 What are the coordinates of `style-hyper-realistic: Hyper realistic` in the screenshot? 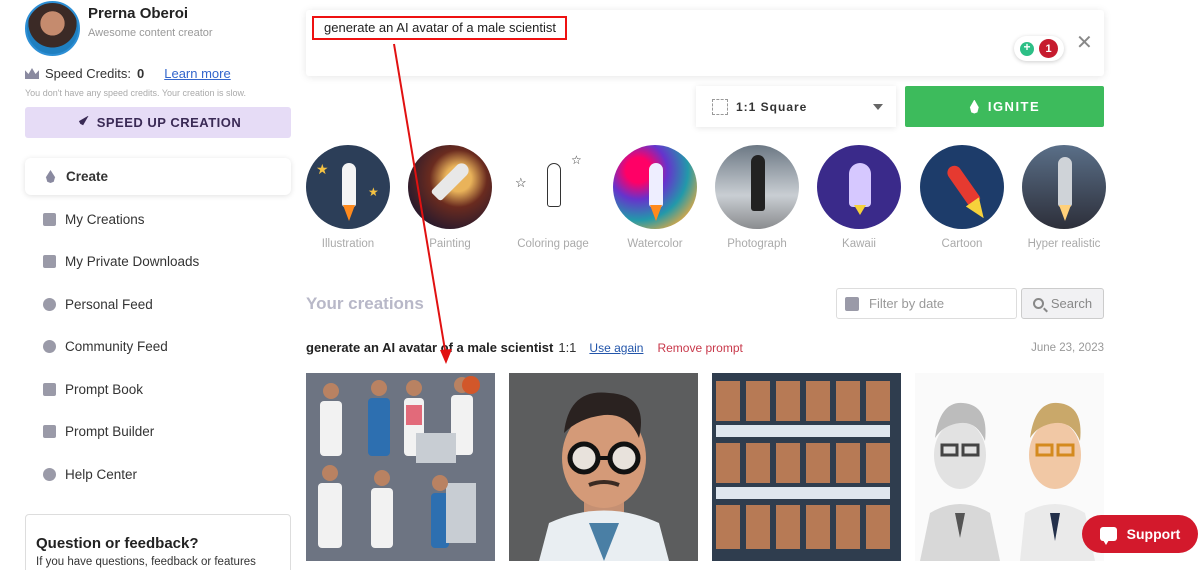 It's located at (1064, 197).